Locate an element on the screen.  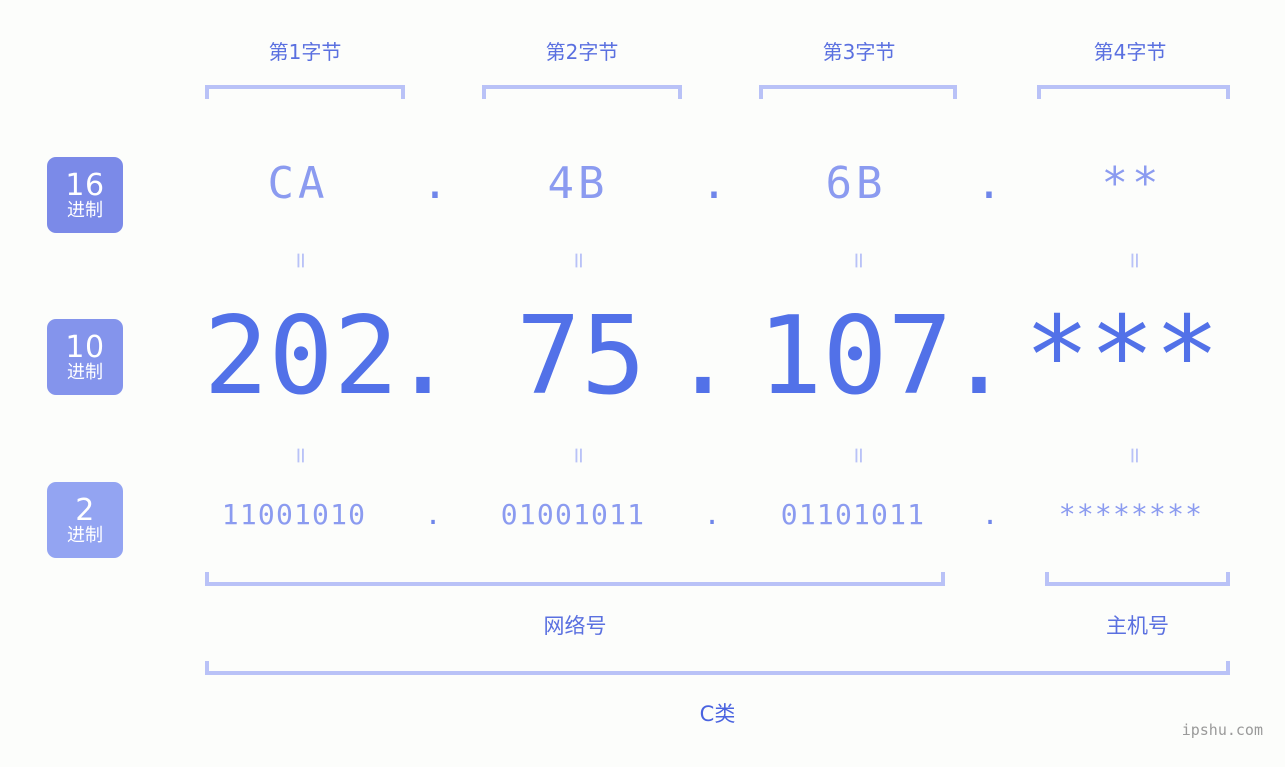
decimal-octet-4: *** is located at coordinates (1122, 356).